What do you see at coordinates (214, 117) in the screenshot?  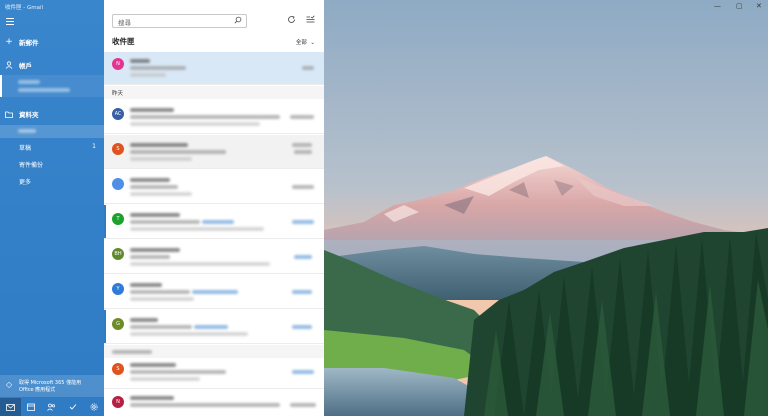 I see `message-row: AC` at bounding box center [214, 117].